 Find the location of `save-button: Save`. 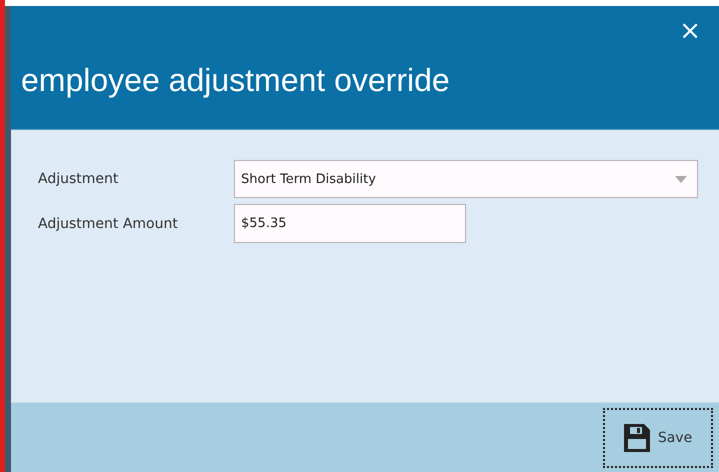

save-button: Save is located at coordinates (658, 438).